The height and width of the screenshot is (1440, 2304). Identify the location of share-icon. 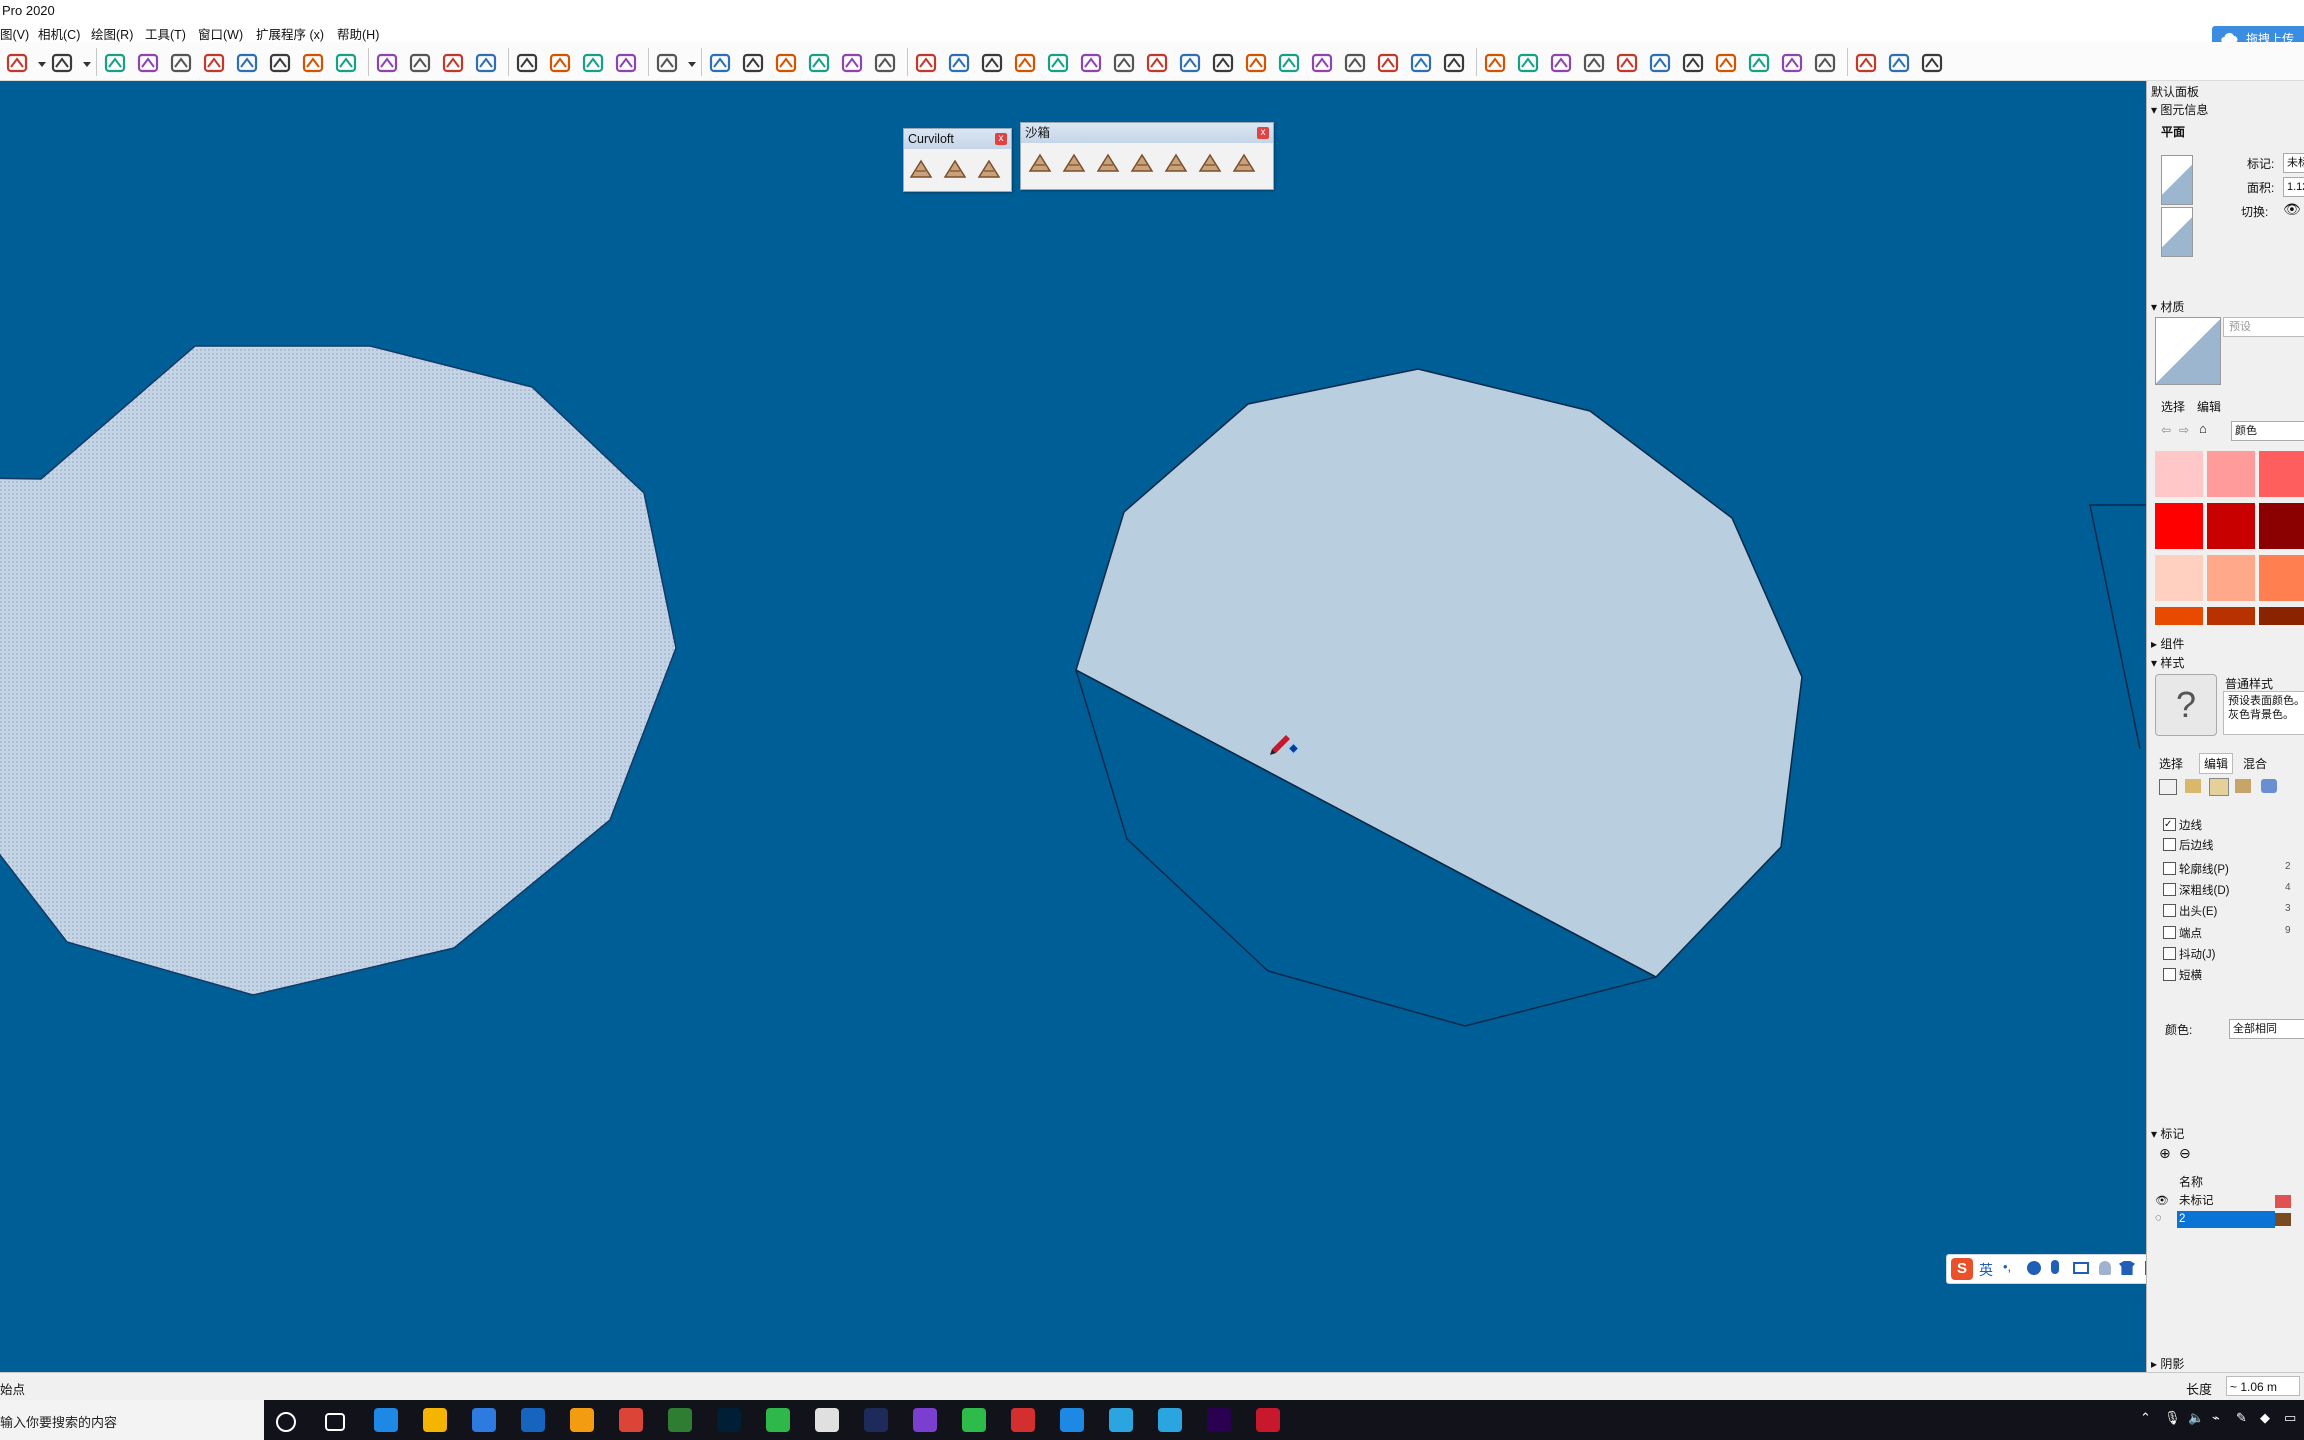
(593, 63).